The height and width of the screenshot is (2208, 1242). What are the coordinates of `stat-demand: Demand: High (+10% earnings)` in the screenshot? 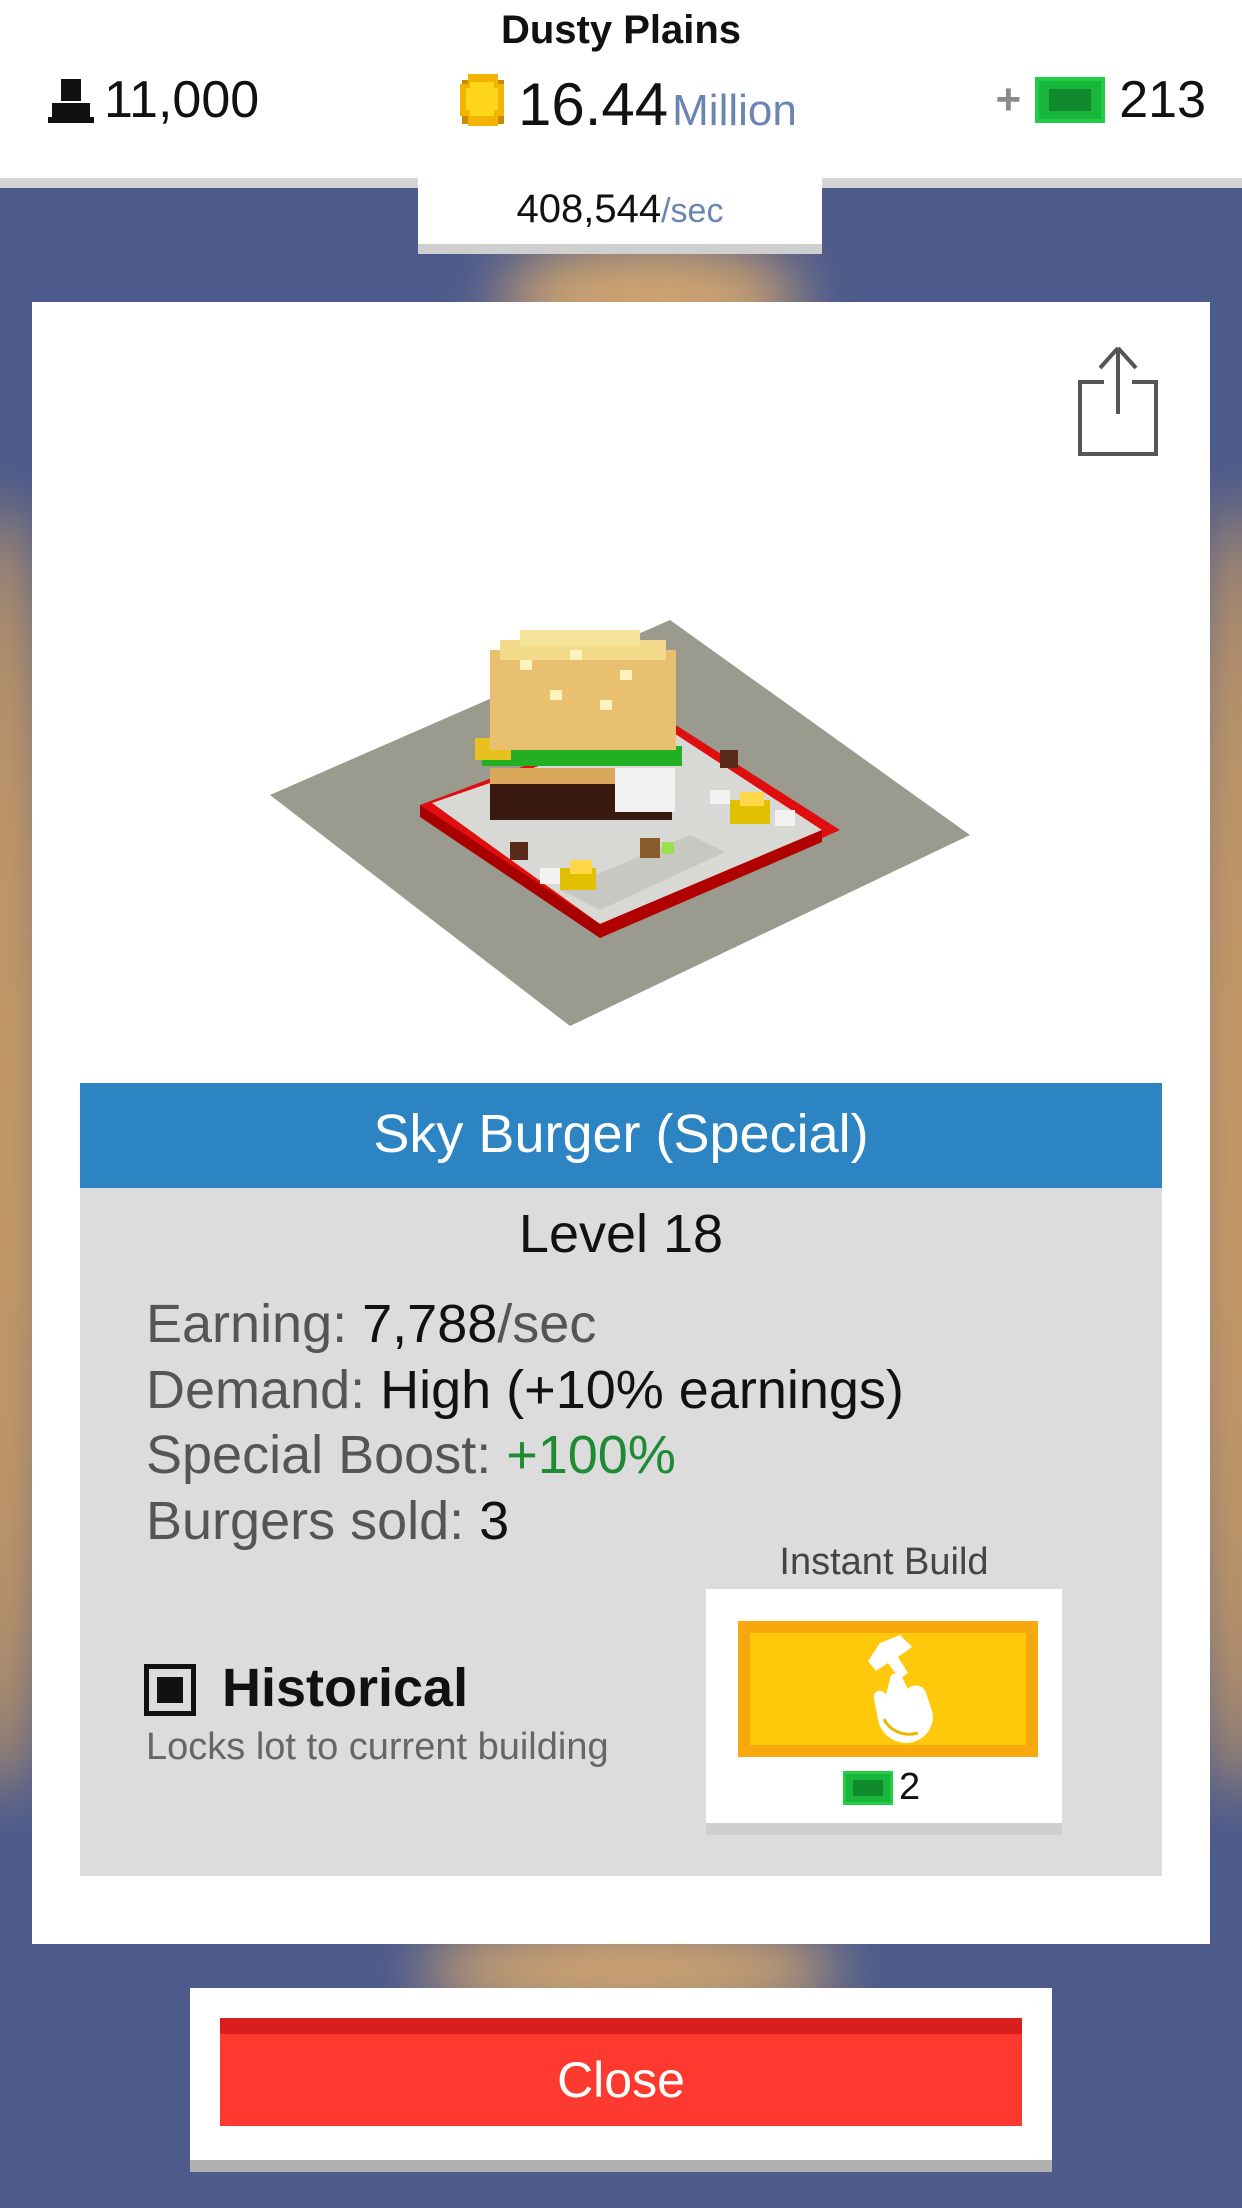 It's located at (525, 1390).